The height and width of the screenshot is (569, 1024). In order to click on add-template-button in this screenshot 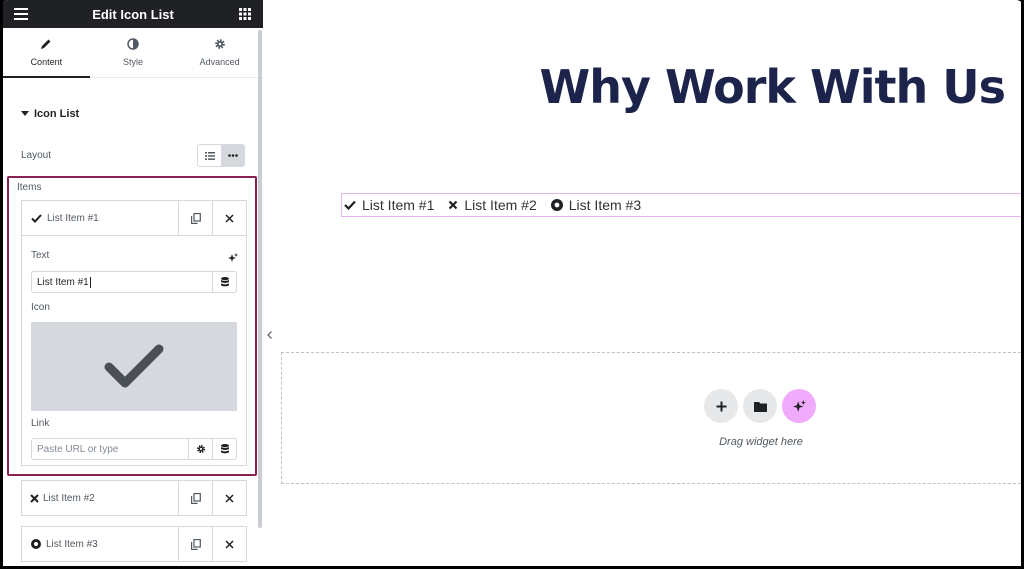, I will do `click(760, 406)`.